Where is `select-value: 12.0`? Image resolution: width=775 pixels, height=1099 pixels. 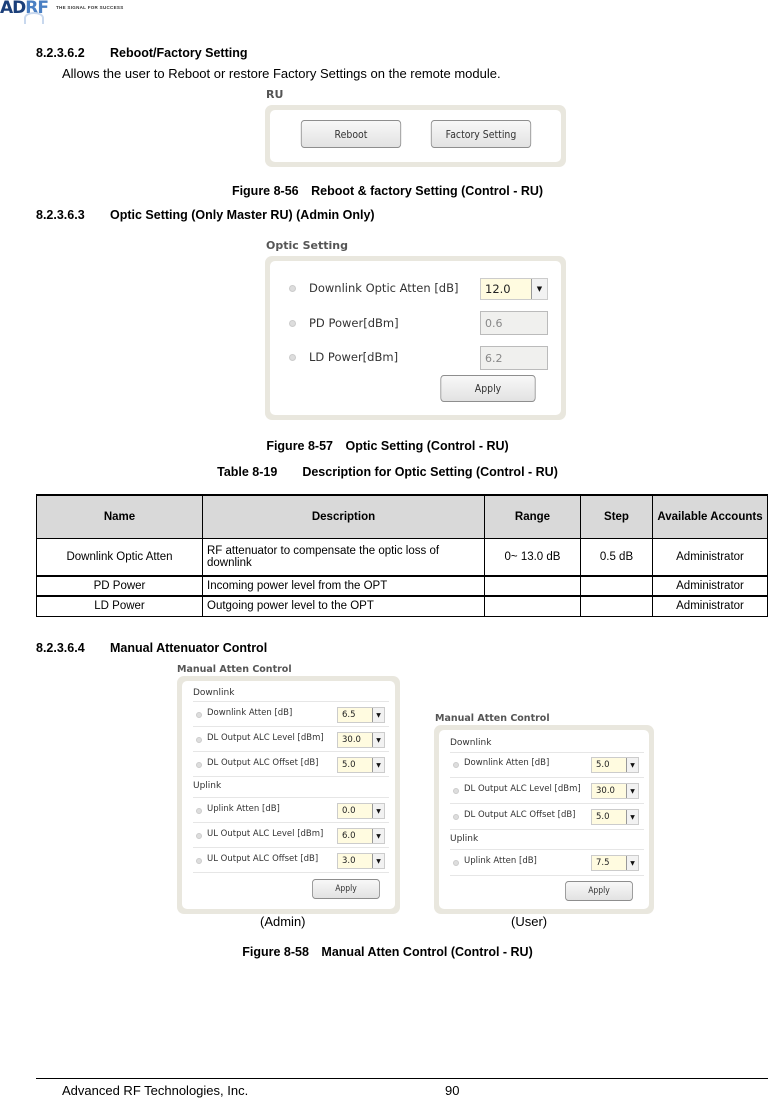
select-value: 12.0 is located at coordinates (498, 289).